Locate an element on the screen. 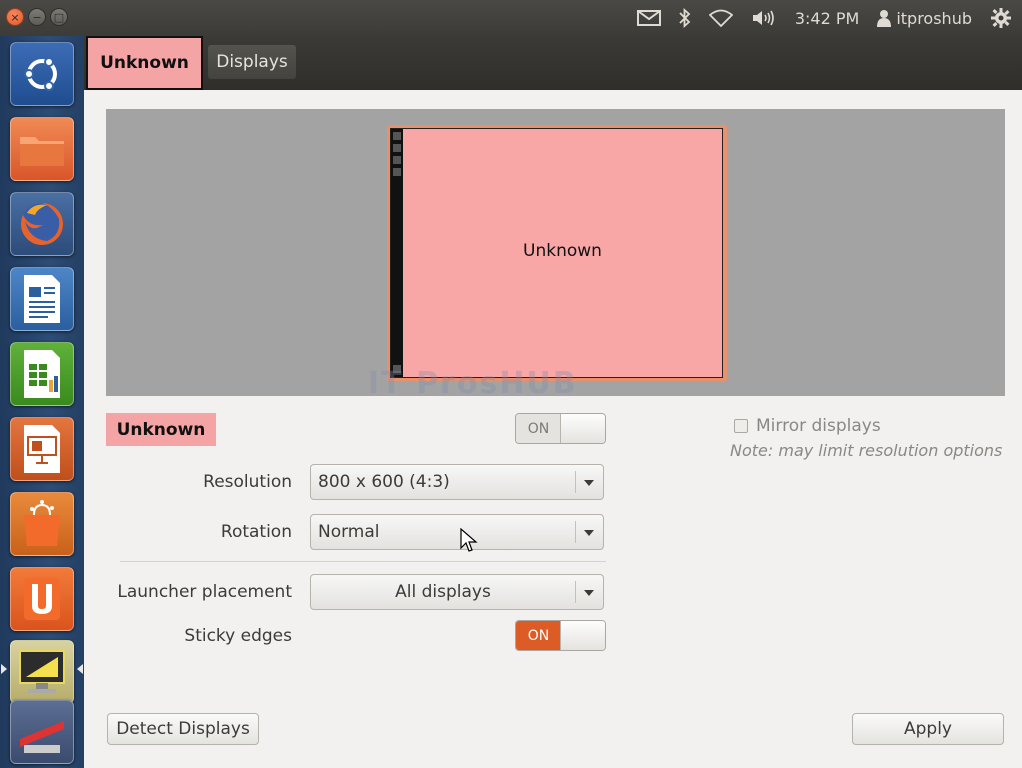 The height and width of the screenshot is (768, 1022). wifi-icon is located at coordinates (720, 18).